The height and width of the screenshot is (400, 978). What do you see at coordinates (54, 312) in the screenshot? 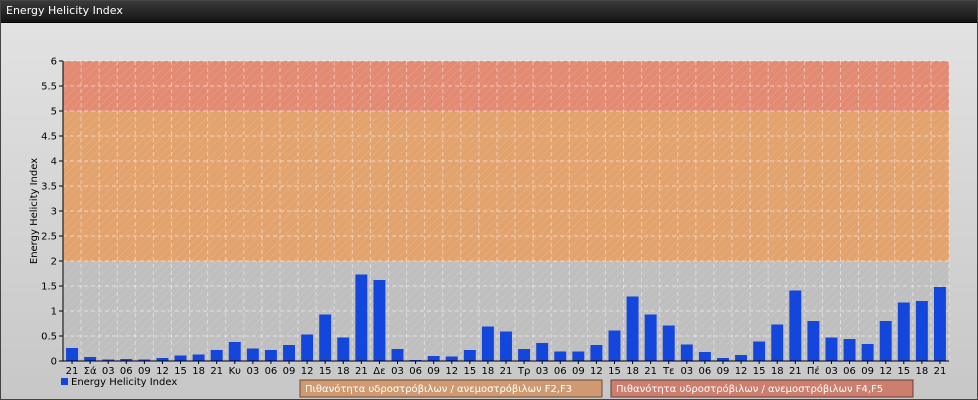
I see `y-tick-label: 1` at bounding box center [54, 312].